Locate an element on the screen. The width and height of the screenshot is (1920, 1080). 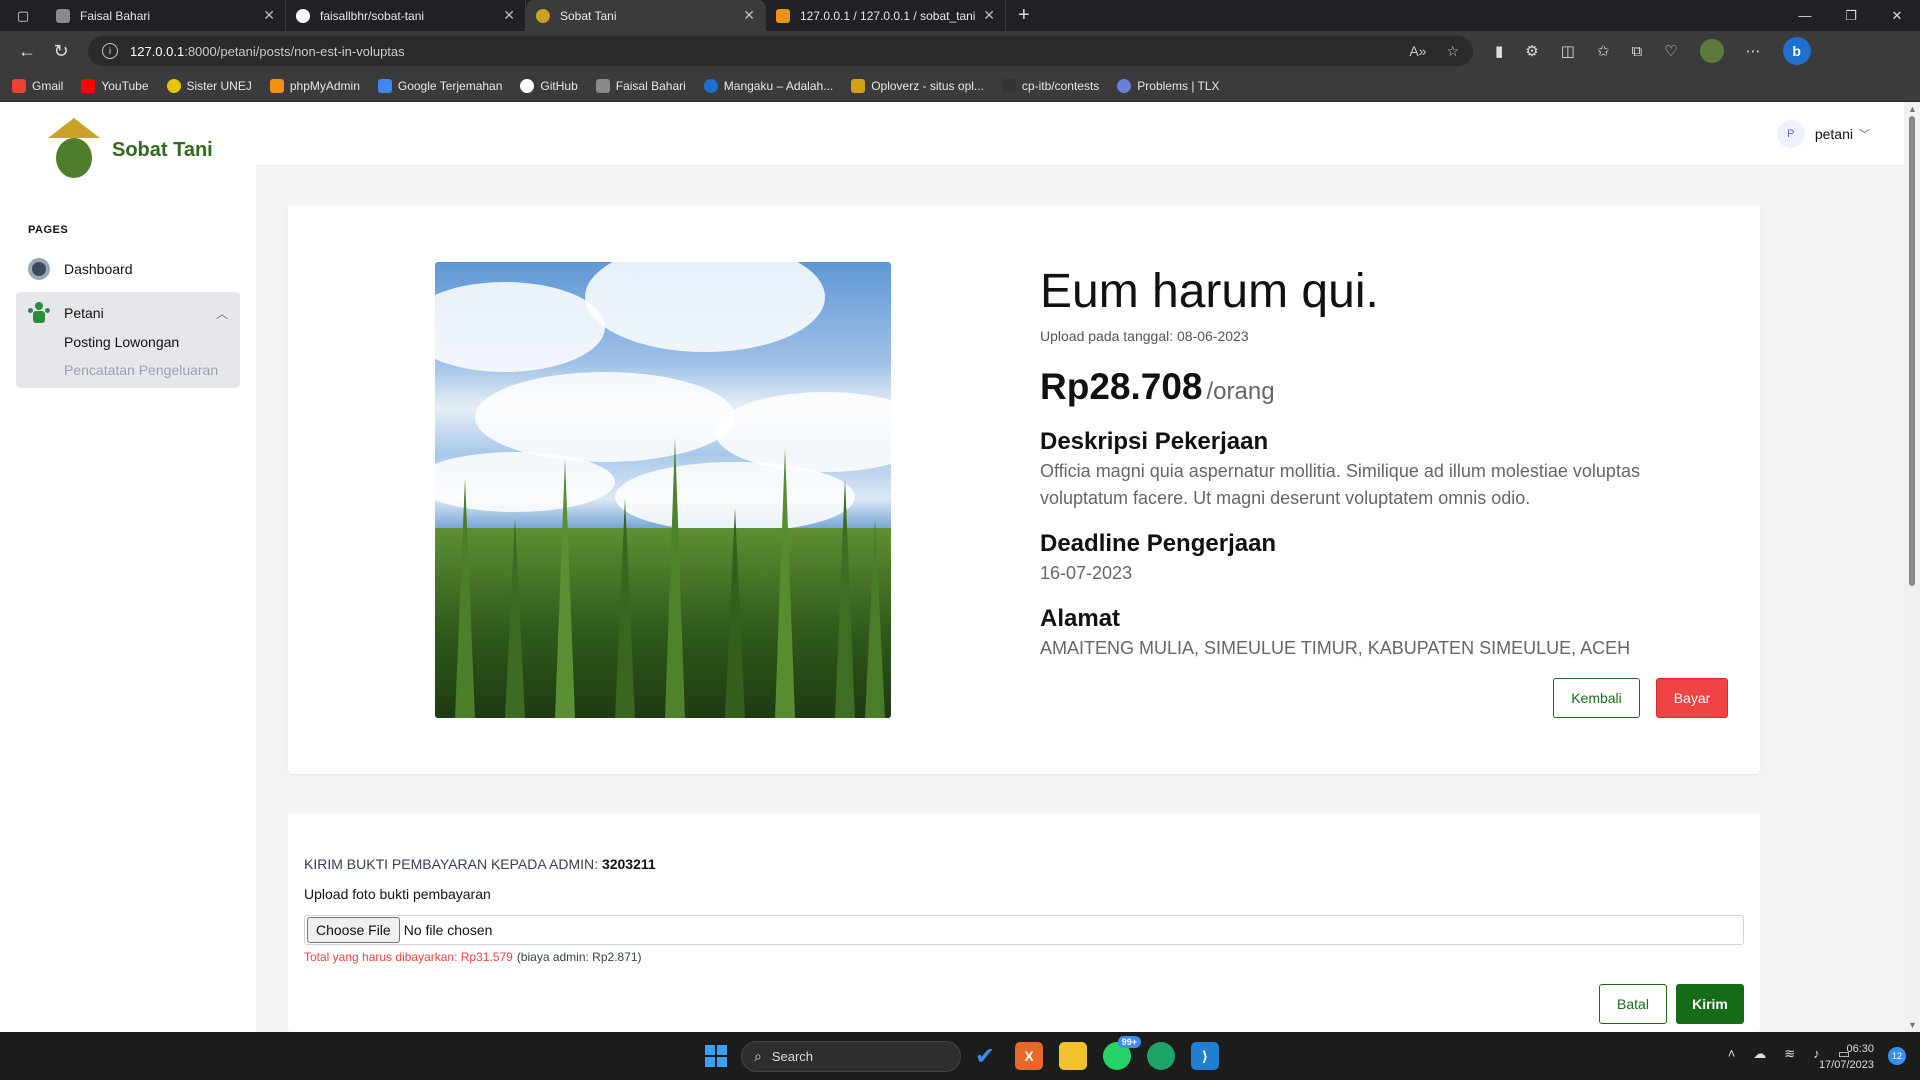
app-logo: Sobat Tani is located at coordinates (127, 150).